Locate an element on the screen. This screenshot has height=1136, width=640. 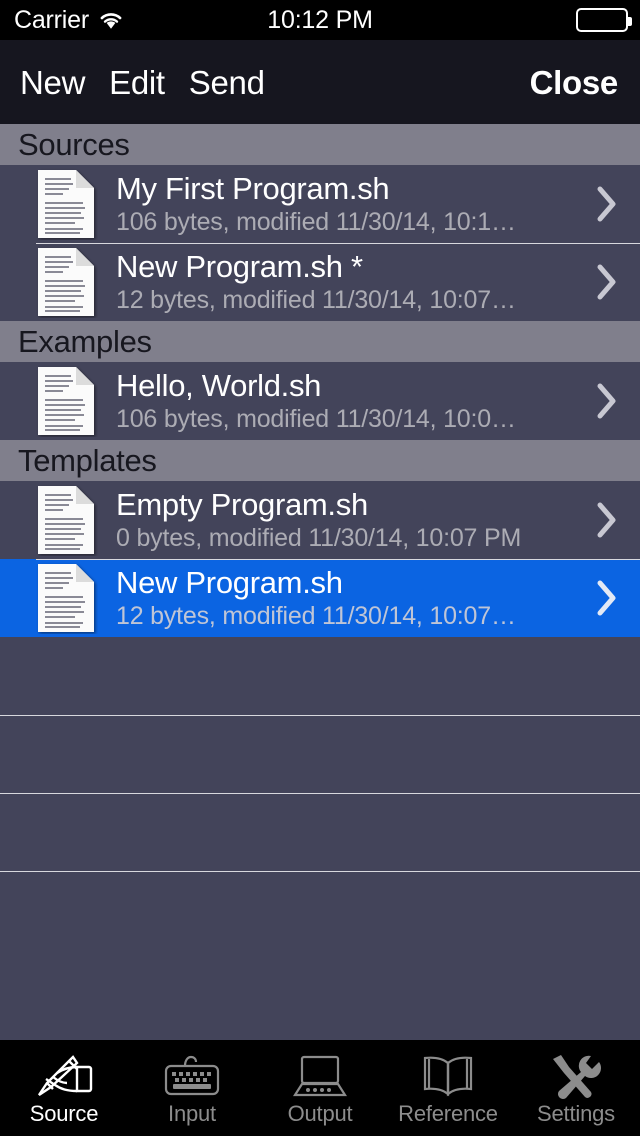
nav-right-group: Close is located at coordinates (574, 82).